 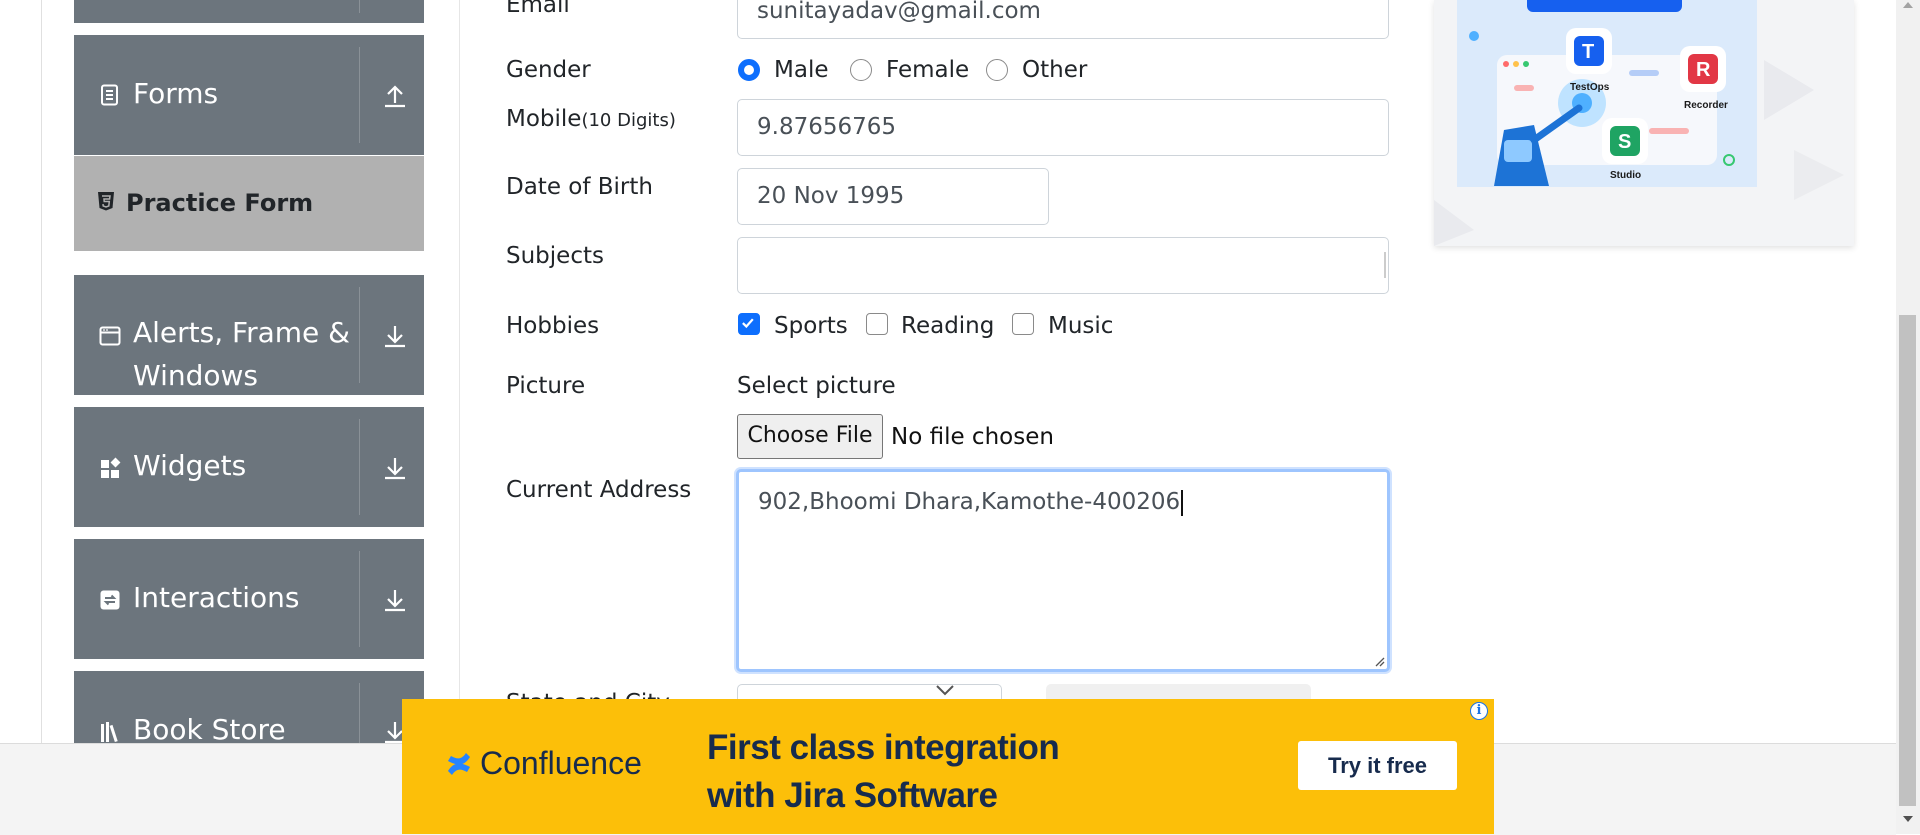 I want to click on gender-female-label: Female, so click(x=927, y=70).